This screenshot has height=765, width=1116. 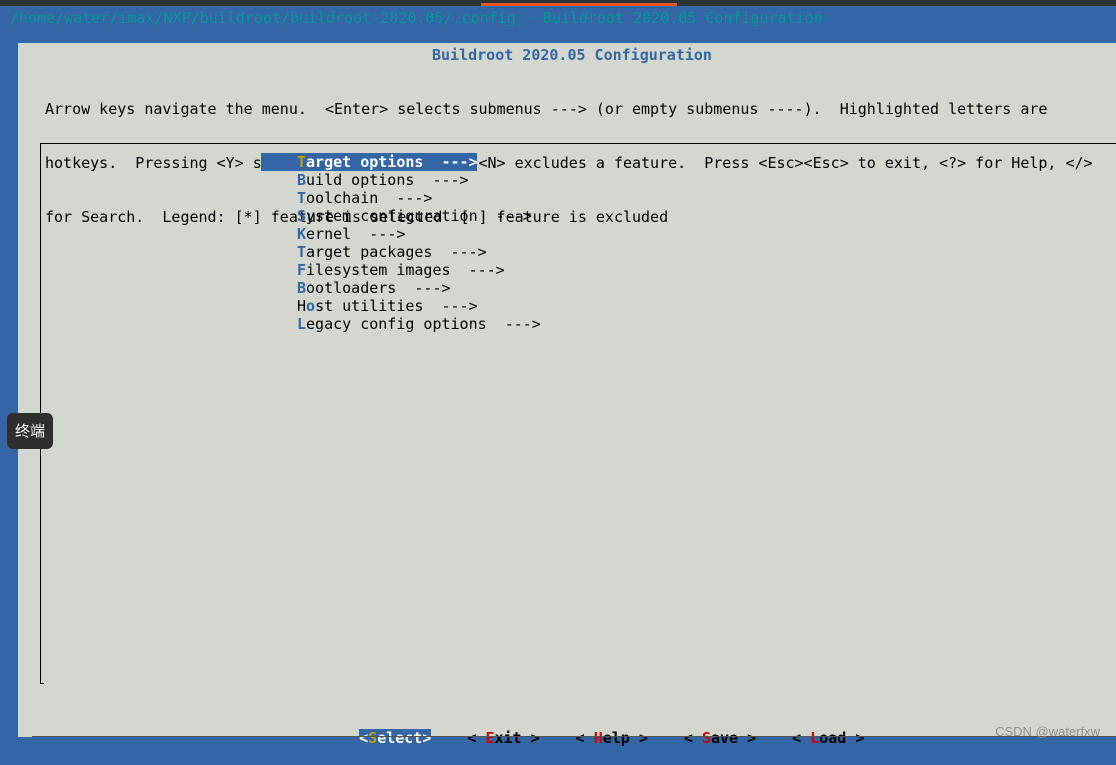 I want to click on button-bar: <Select> < Exit > < Help > < Save > < Load >, so click(x=611, y=738).